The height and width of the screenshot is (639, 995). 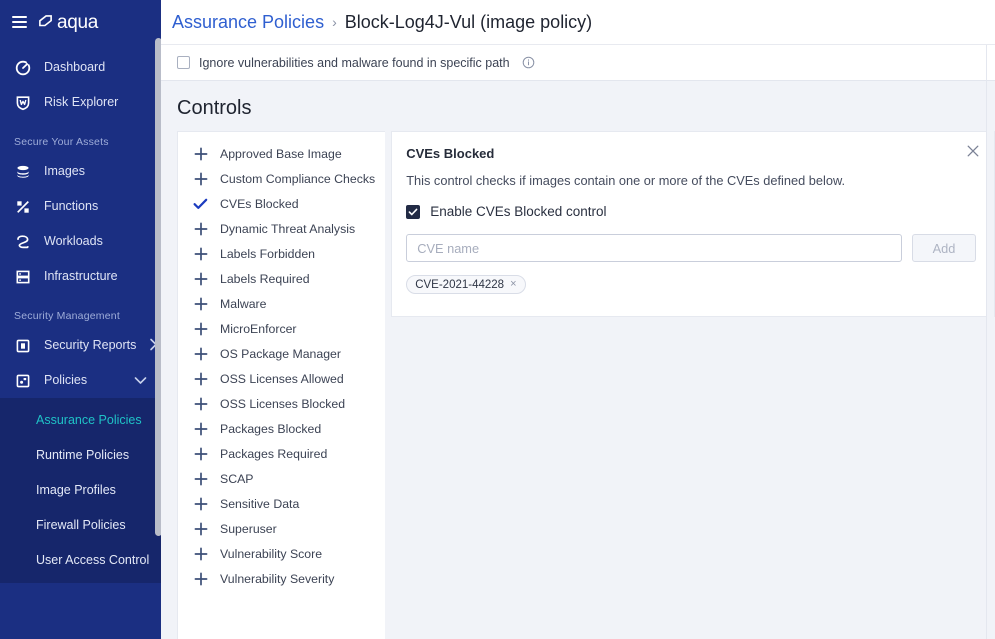 What do you see at coordinates (22, 206) in the screenshot?
I see `function-percent-icon` at bounding box center [22, 206].